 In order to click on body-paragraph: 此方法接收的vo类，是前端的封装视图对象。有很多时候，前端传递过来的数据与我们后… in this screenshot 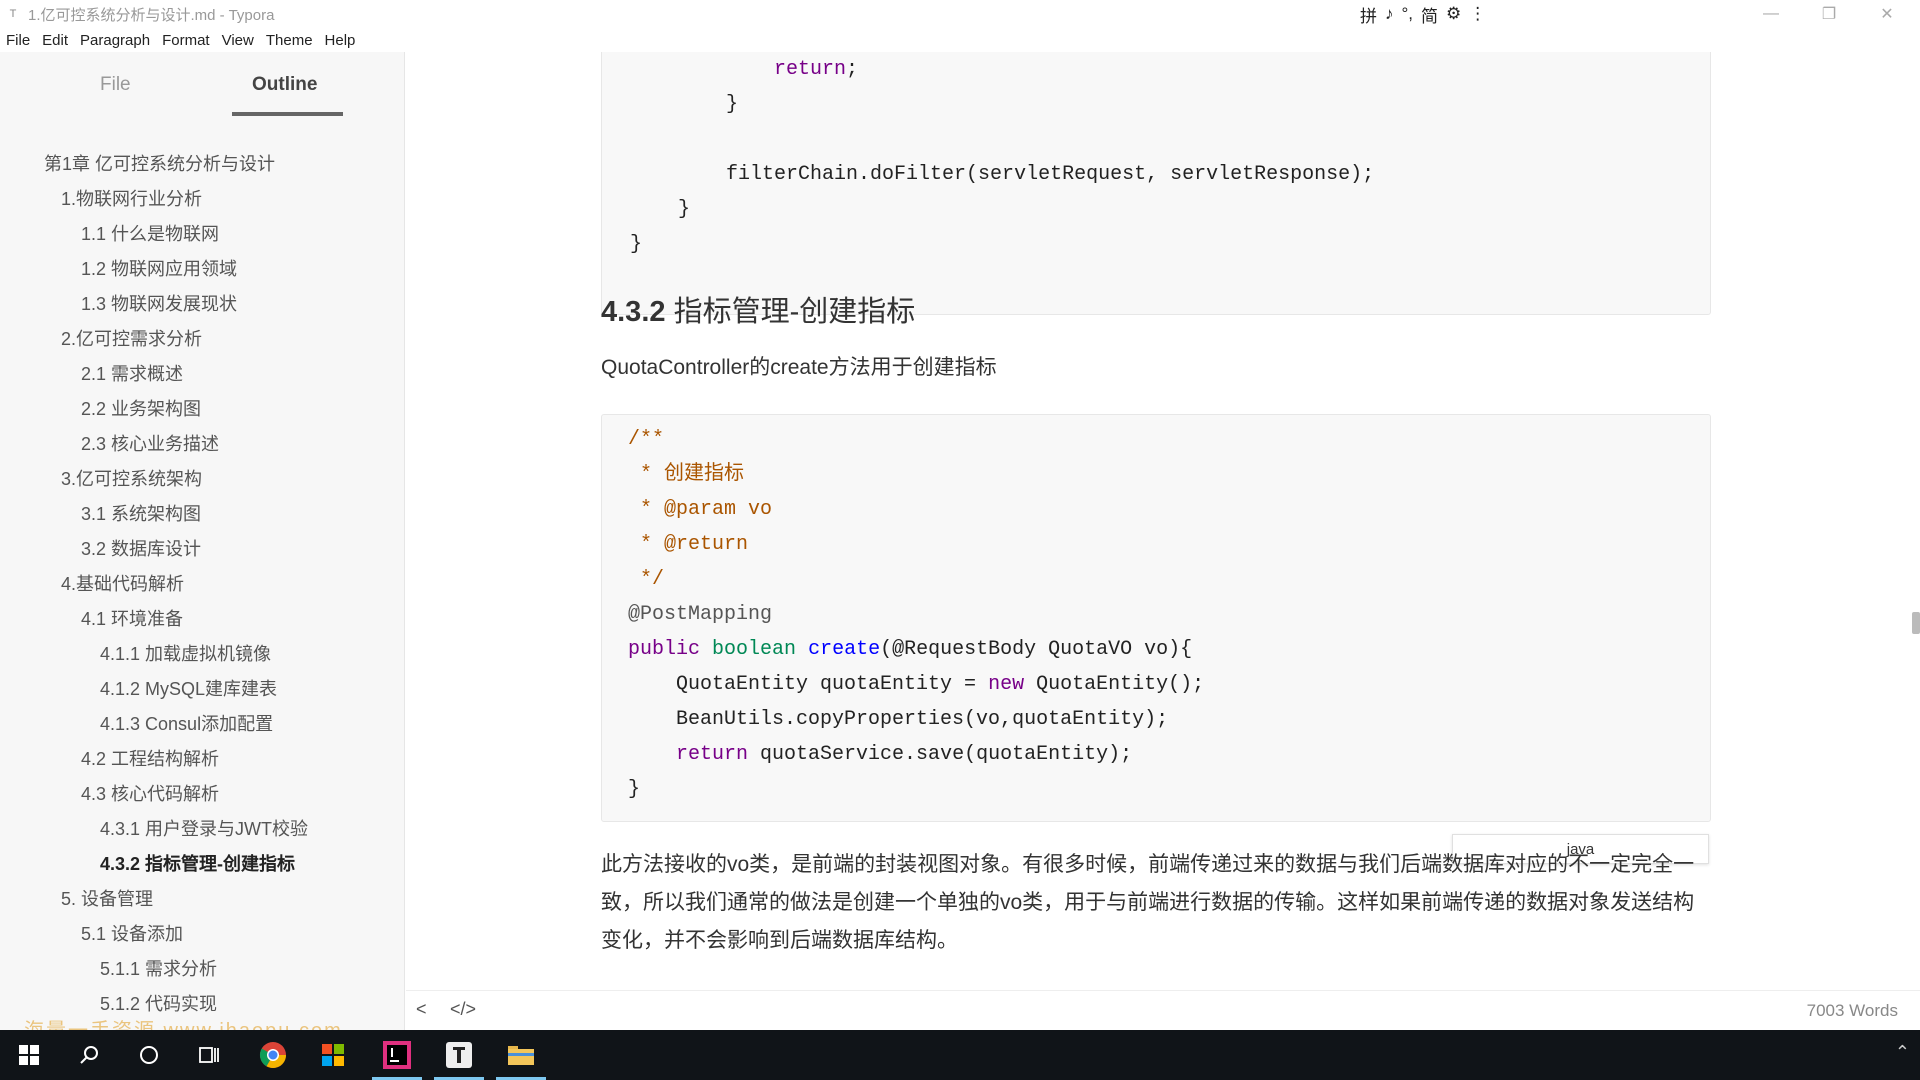, I will do `click(1148, 902)`.